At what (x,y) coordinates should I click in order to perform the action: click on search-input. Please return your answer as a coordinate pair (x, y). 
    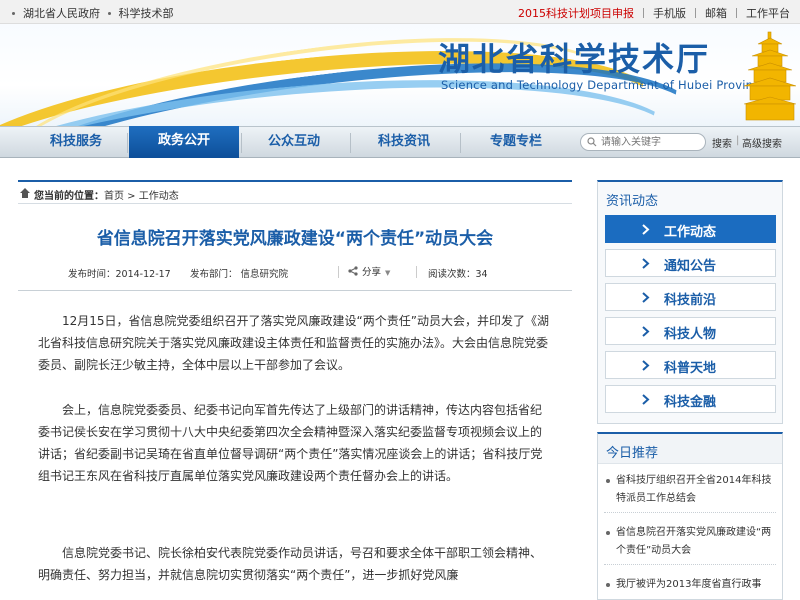
    Looking at the image, I should click on (651, 142).